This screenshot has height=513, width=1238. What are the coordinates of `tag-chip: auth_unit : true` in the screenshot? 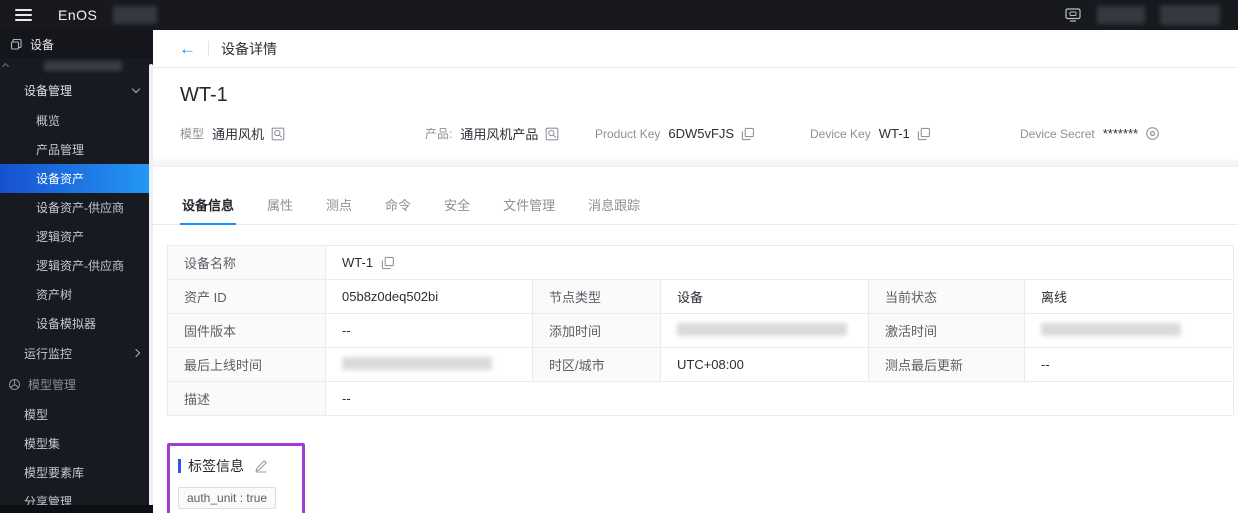 It's located at (227, 498).